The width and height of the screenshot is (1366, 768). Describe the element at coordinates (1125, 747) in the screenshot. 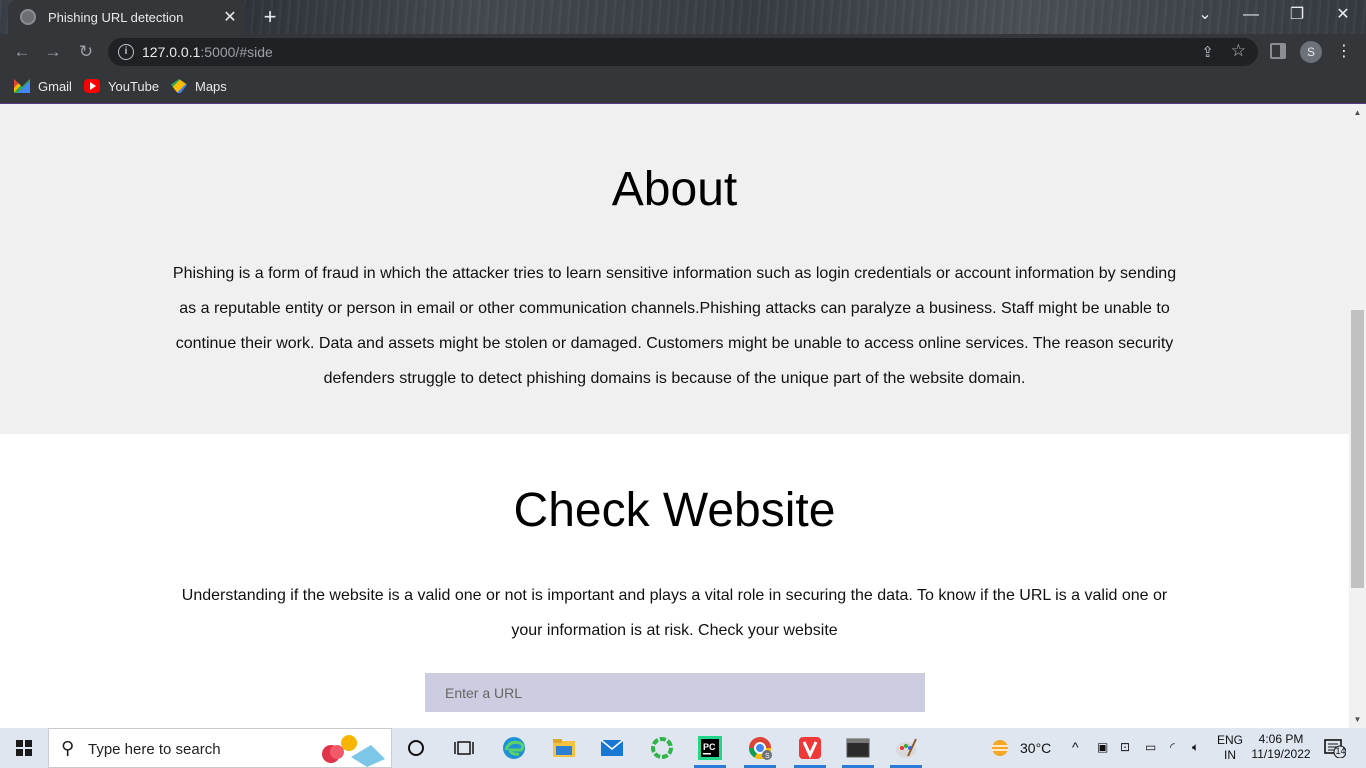

I see `security-icon: ⊡` at that location.